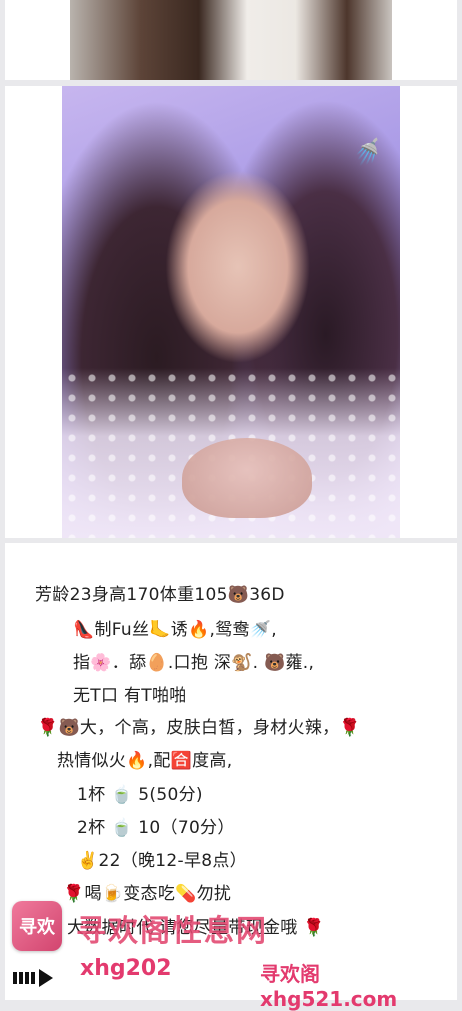  What do you see at coordinates (196, 928) in the screenshot?
I see `profile-line: 大数据时代 请您尽量带现金哦 🌹` at bounding box center [196, 928].